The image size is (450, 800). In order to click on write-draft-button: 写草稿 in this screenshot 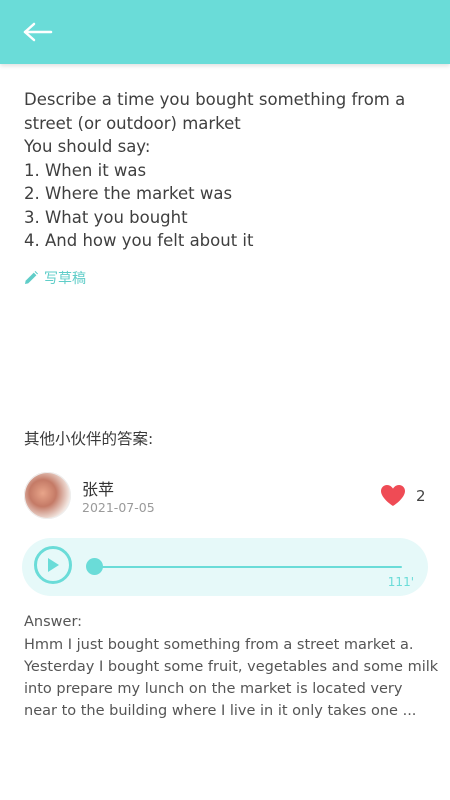, I will do `click(55, 278)`.